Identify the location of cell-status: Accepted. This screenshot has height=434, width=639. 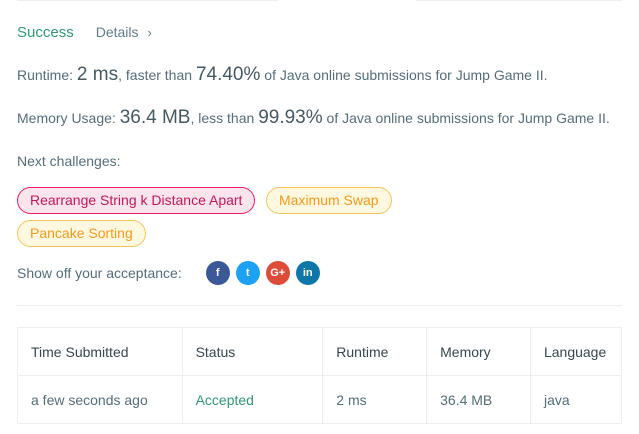
(252, 399).